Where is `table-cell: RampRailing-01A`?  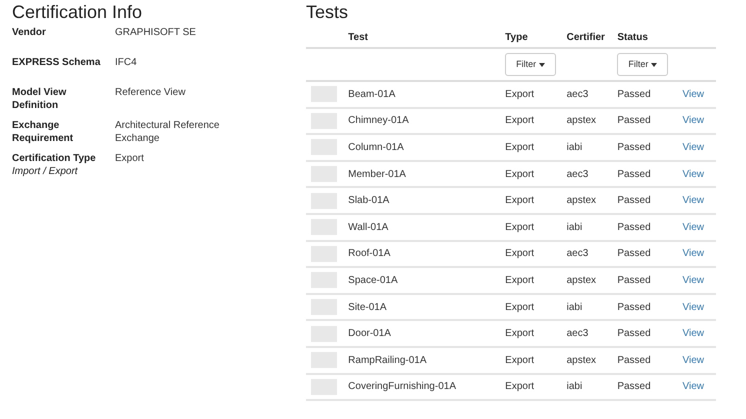 table-cell: RampRailing-01A is located at coordinates (387, 360).